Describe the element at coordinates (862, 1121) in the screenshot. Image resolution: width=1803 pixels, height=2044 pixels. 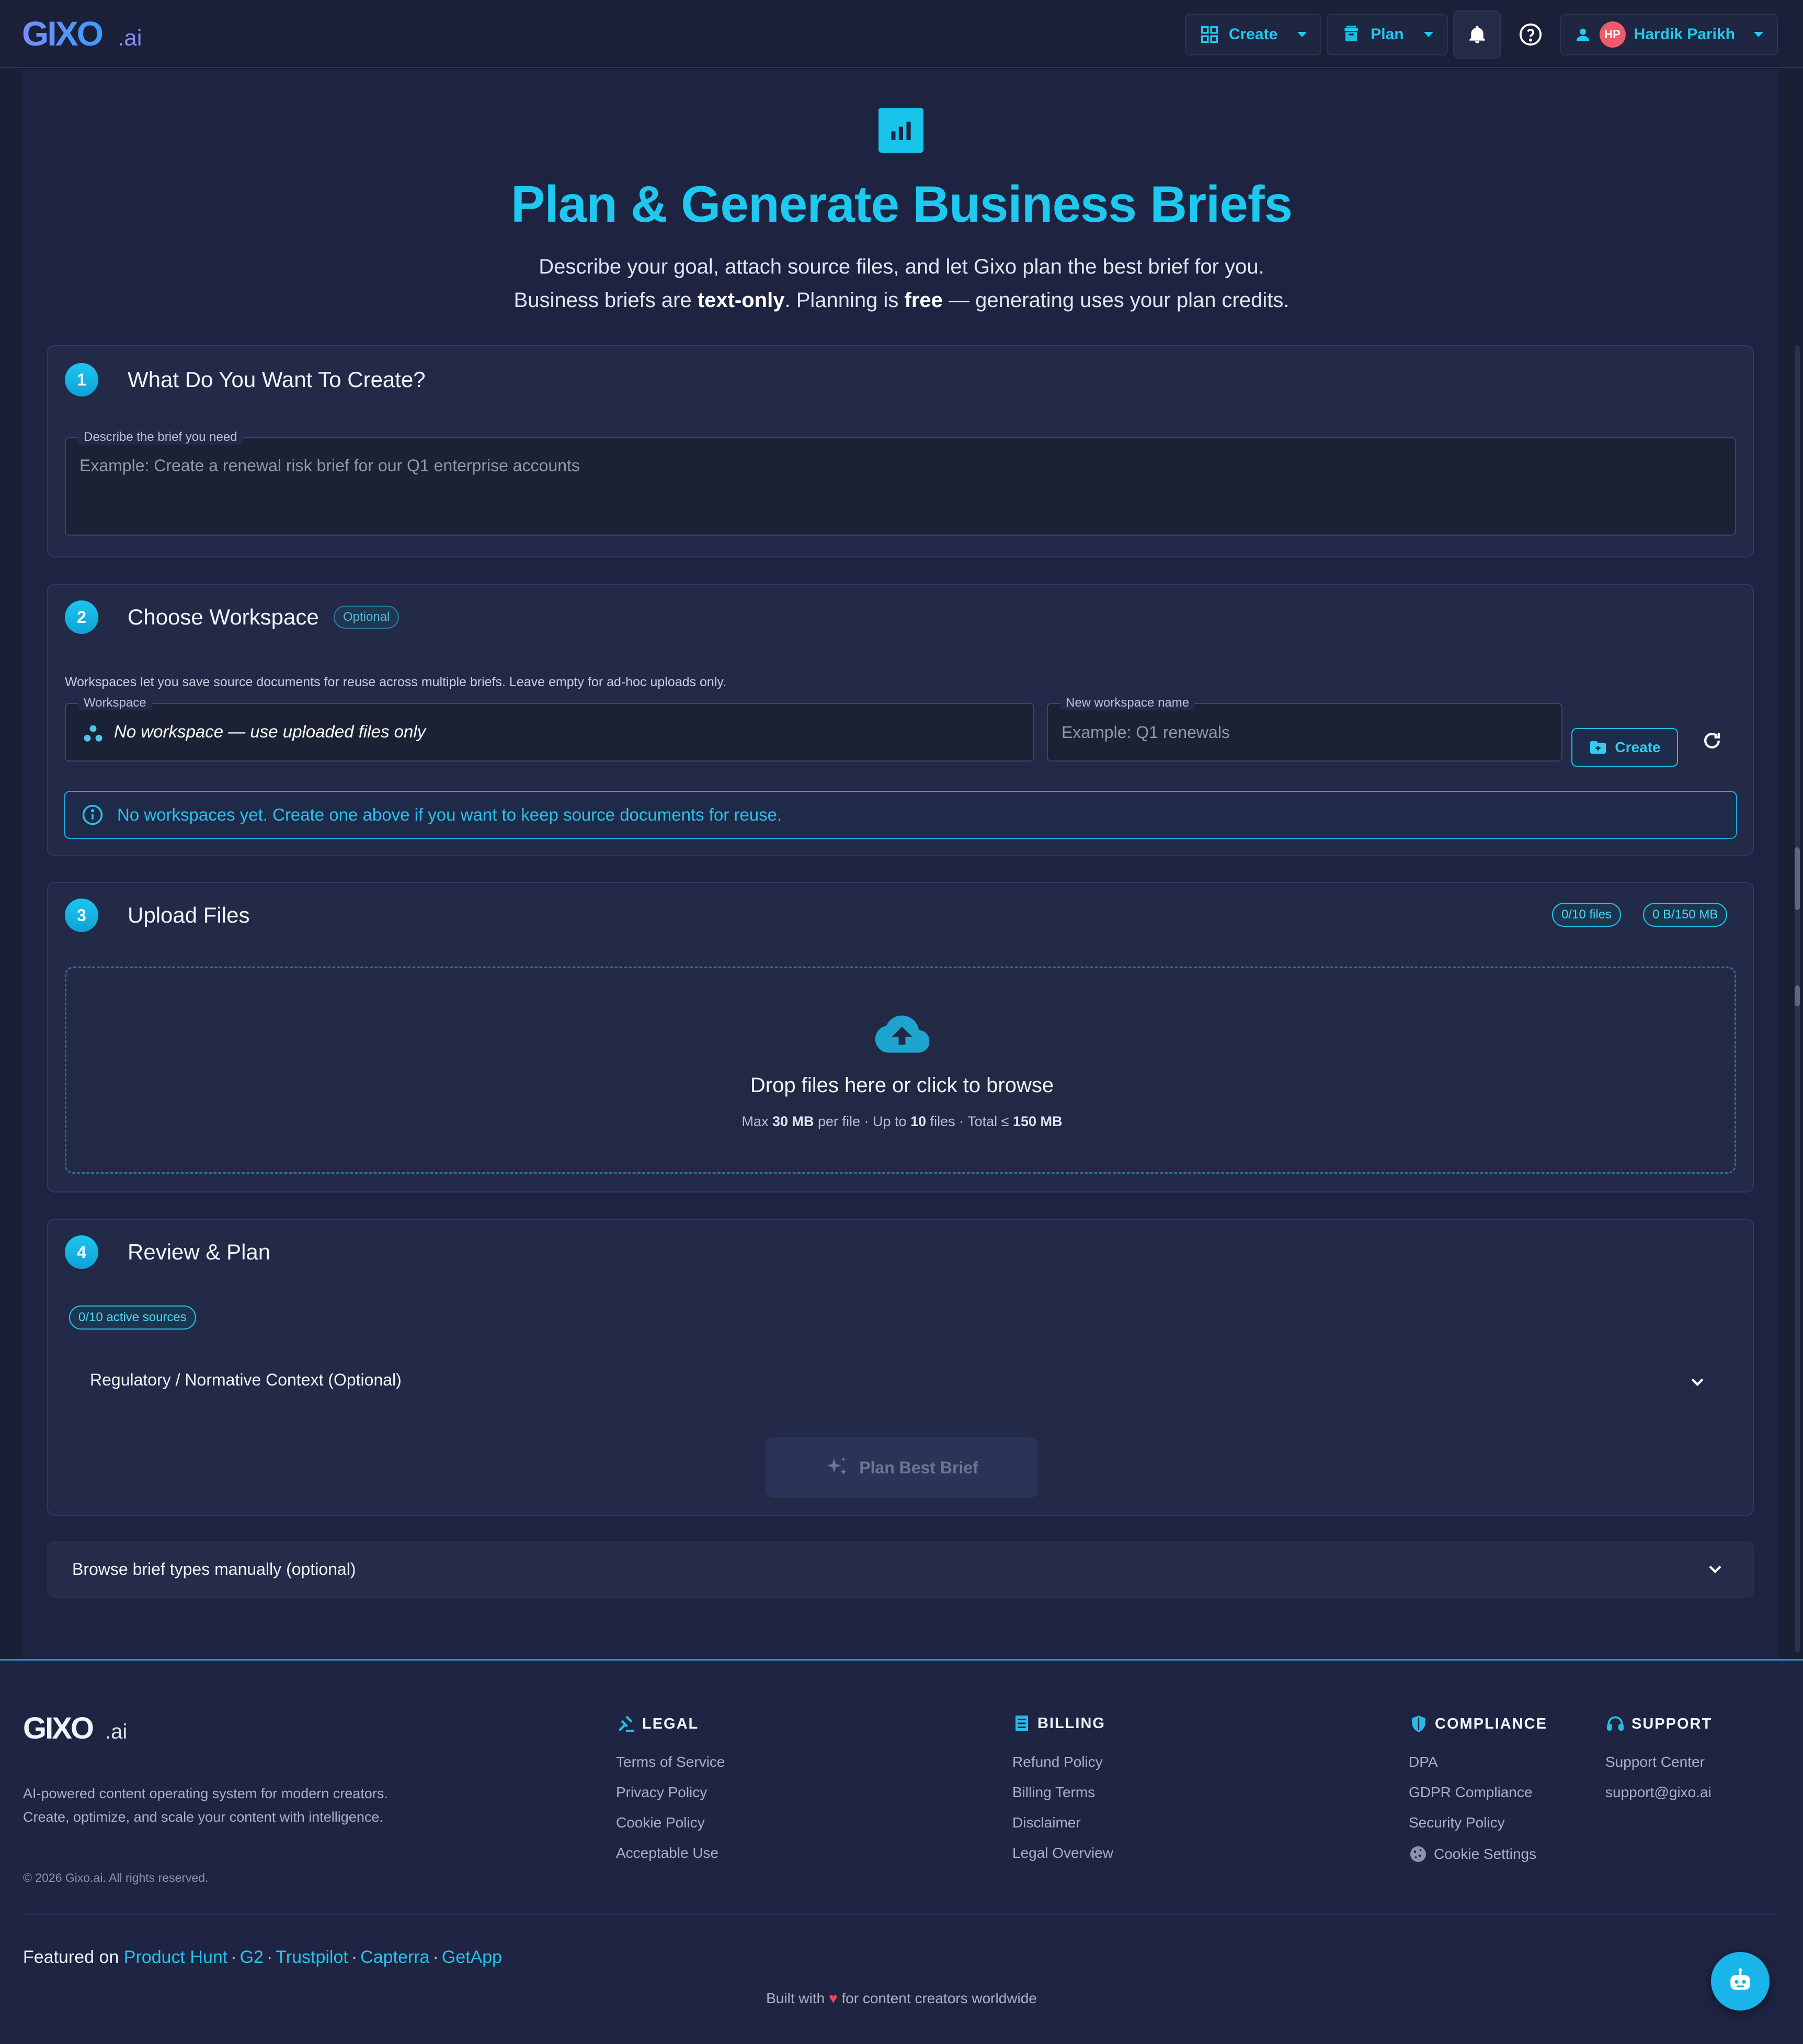
I see `limit-text: per file · Up to` at that location.